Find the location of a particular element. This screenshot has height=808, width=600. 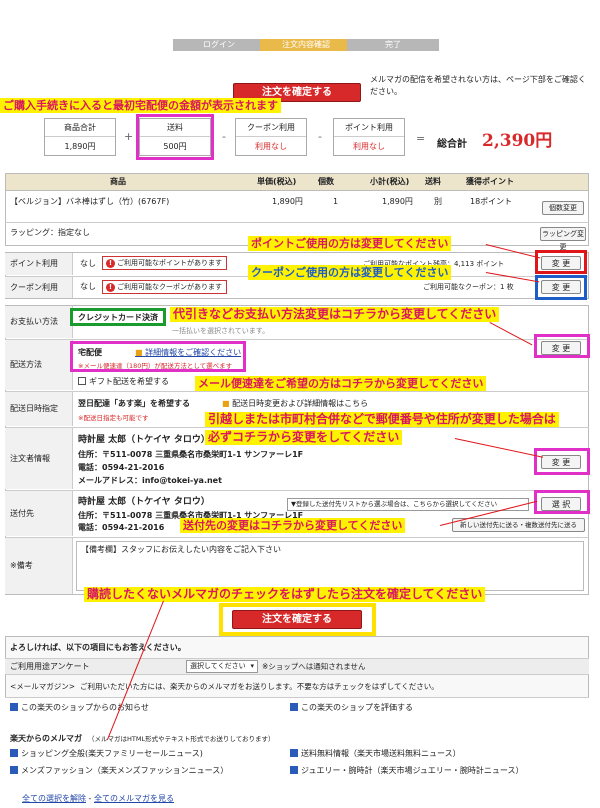

highlight-shipping is located at coordinates (175, 137).